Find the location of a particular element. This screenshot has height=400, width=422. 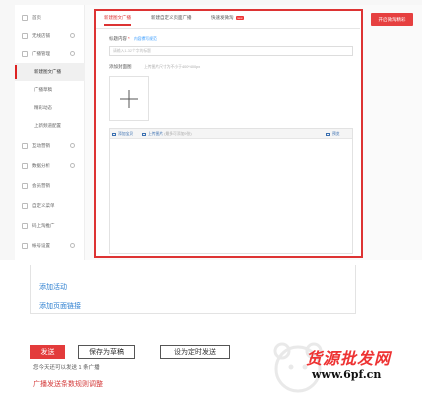

preview-button: 预览 is located at coordinates (333, 134).